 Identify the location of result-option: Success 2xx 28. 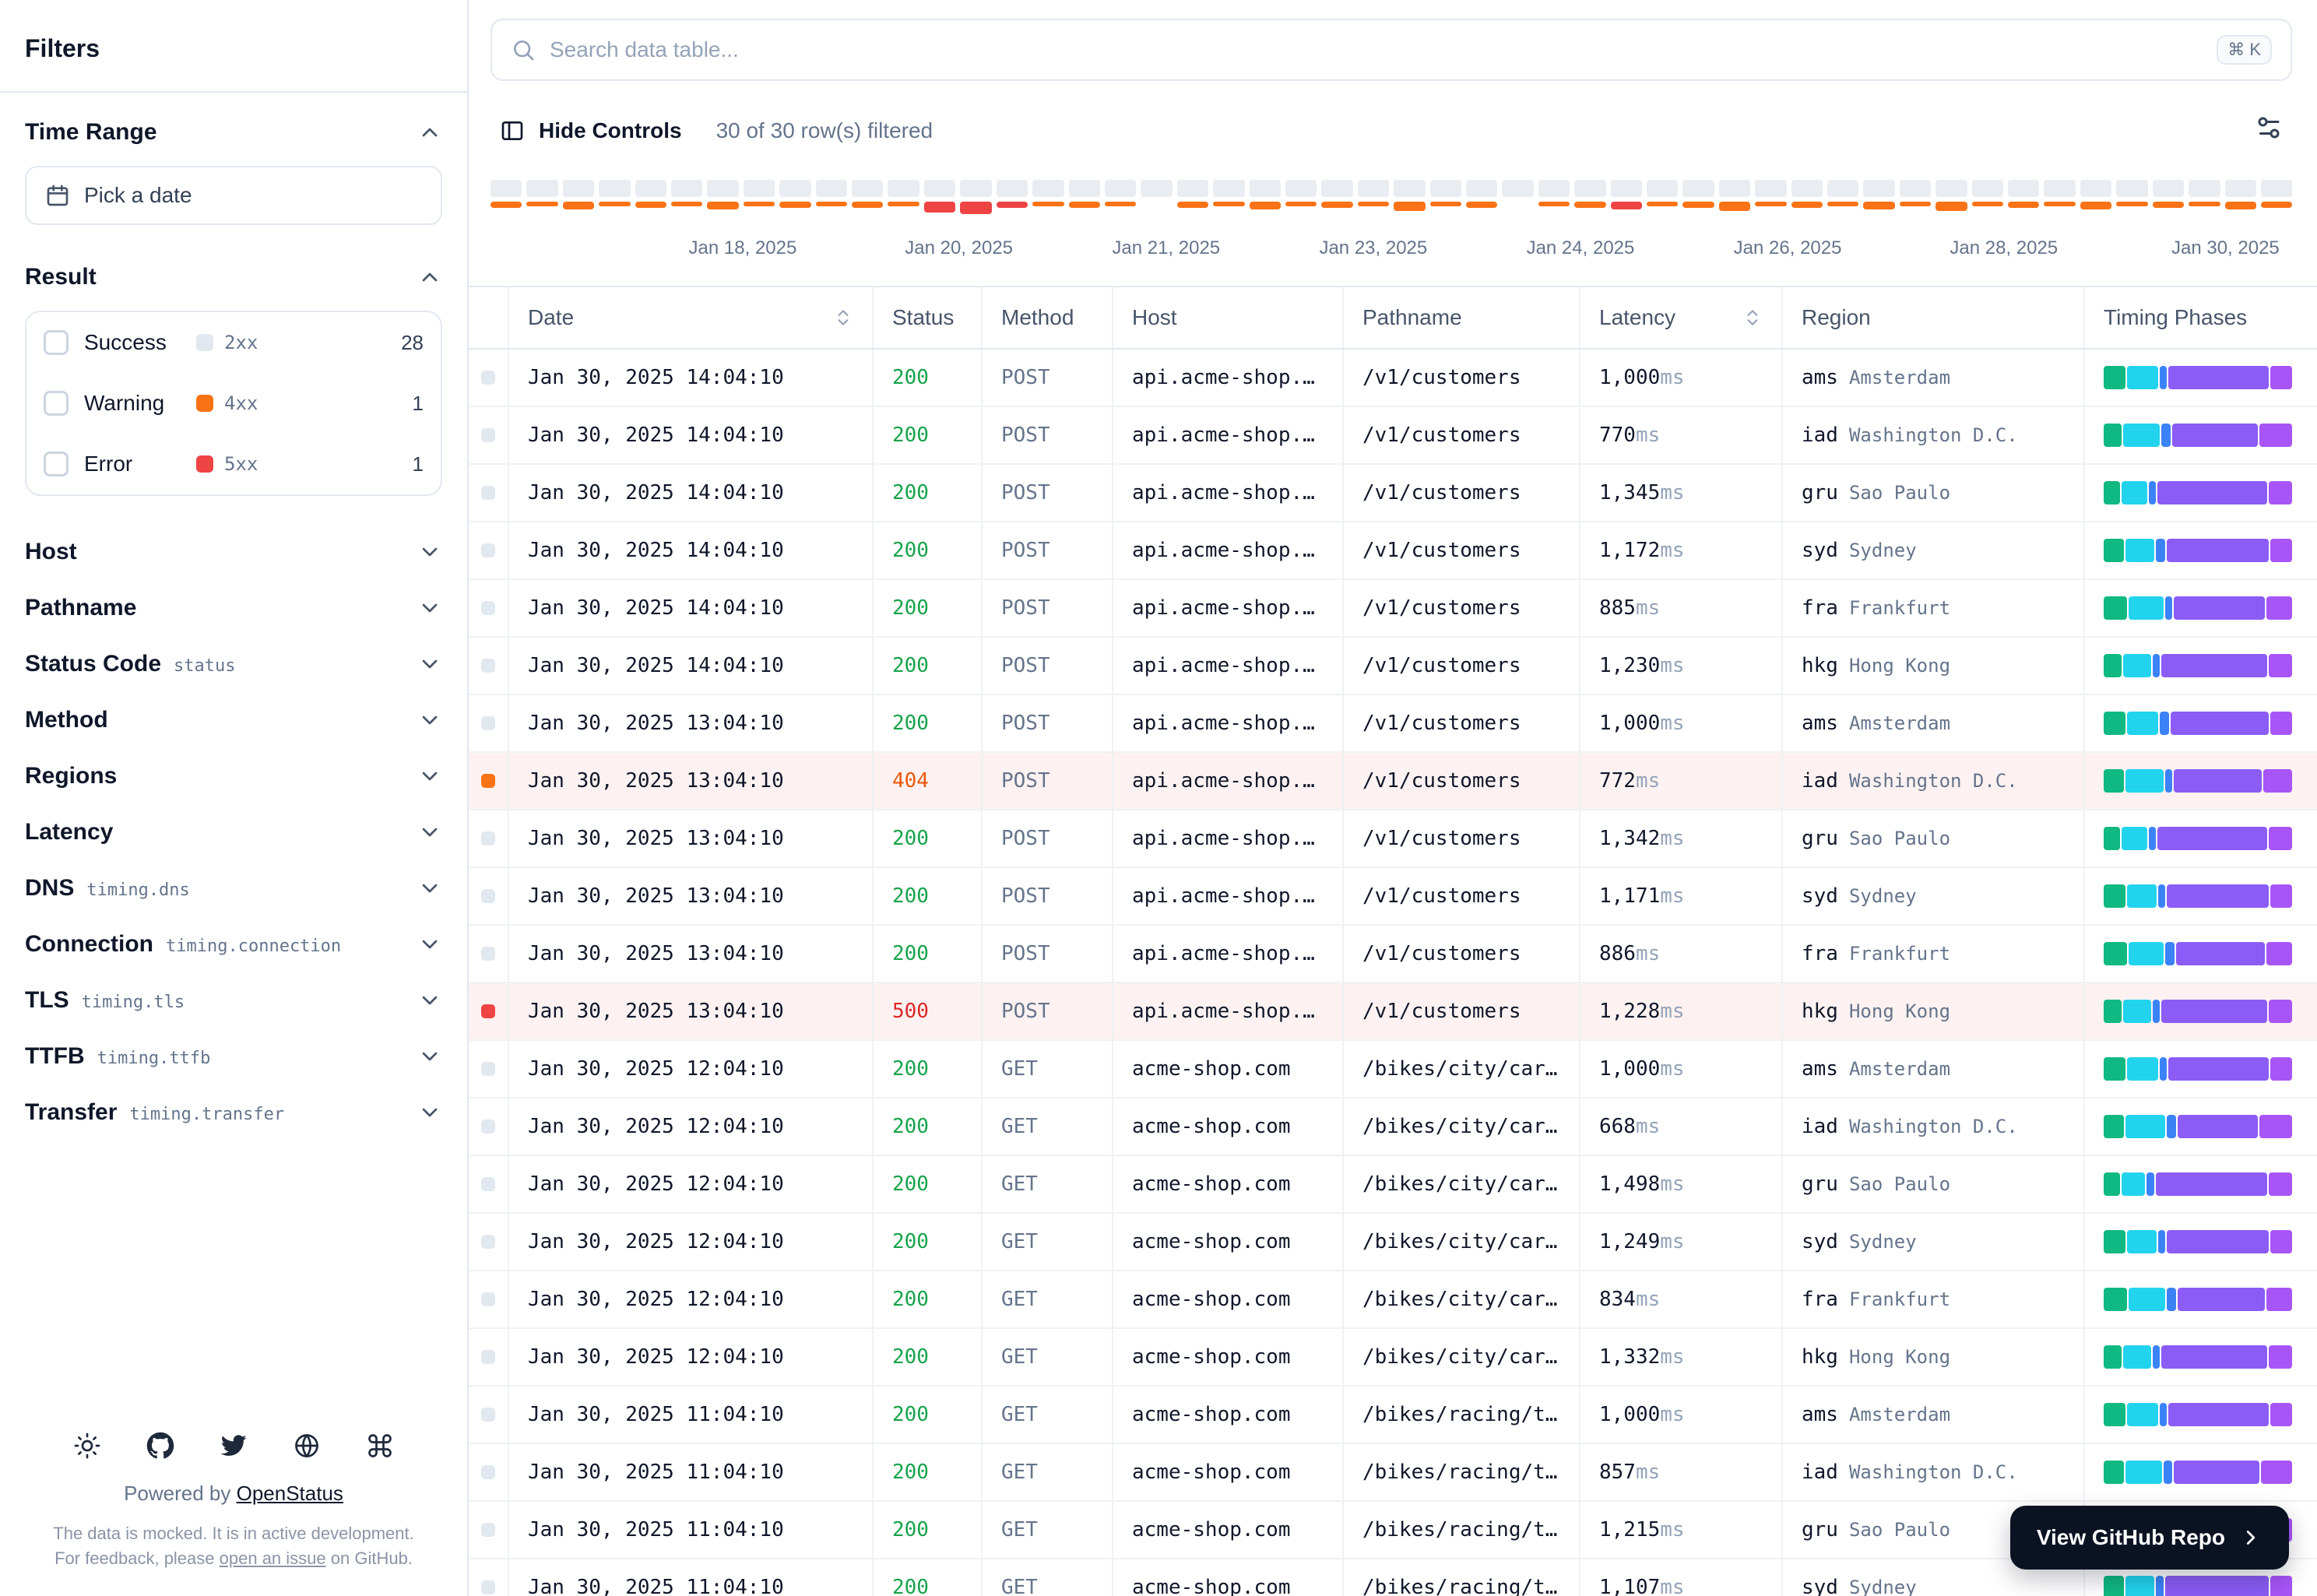
(234, 342).